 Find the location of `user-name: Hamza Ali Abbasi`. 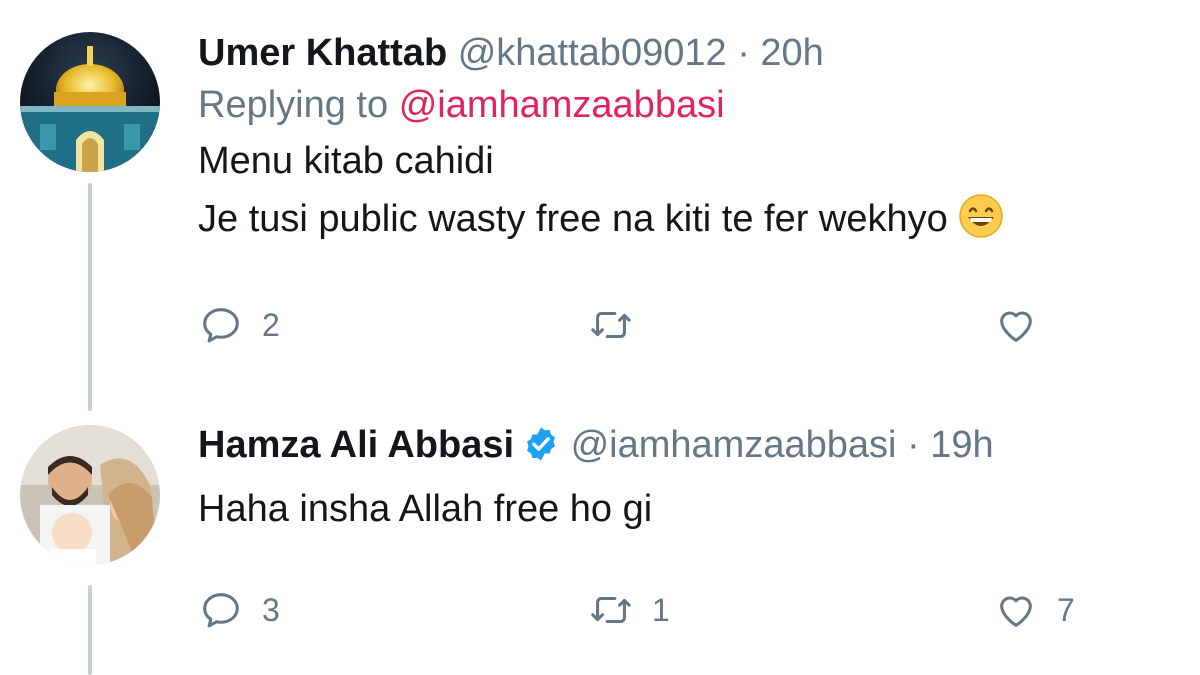

user-name: Hamza Ali Abbasi is located at coordinates (356, 445).